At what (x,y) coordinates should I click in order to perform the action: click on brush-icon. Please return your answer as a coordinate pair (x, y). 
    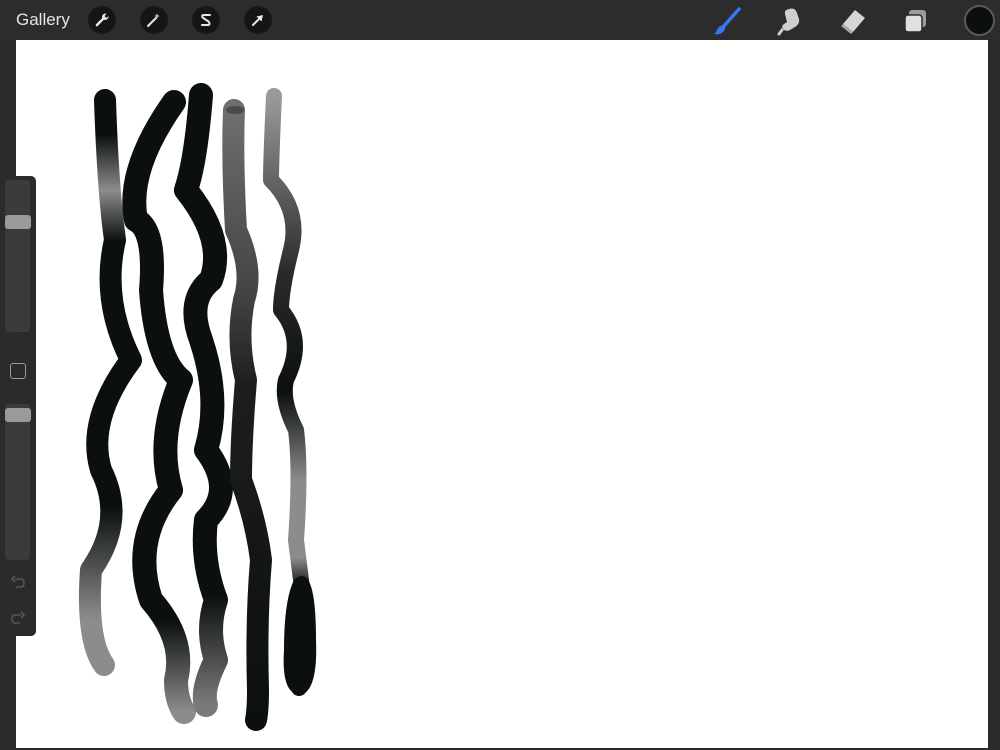
    Looking at the image, I should click on (727, 21).